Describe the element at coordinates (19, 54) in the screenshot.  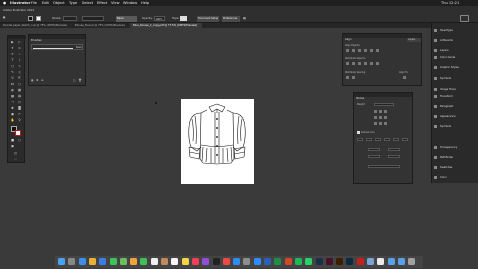
I see `curvature-tool-icon: ∽` at that location.